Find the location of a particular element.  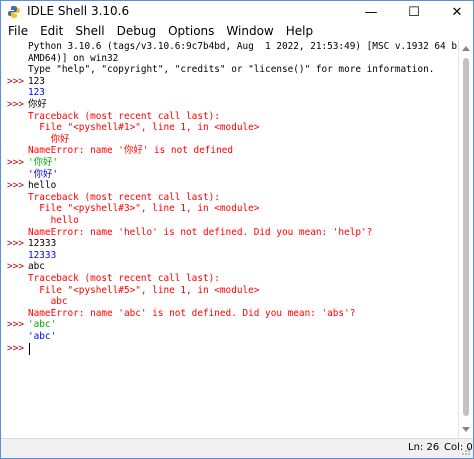

scroll-up-icon is located at coordinates (466, 48).